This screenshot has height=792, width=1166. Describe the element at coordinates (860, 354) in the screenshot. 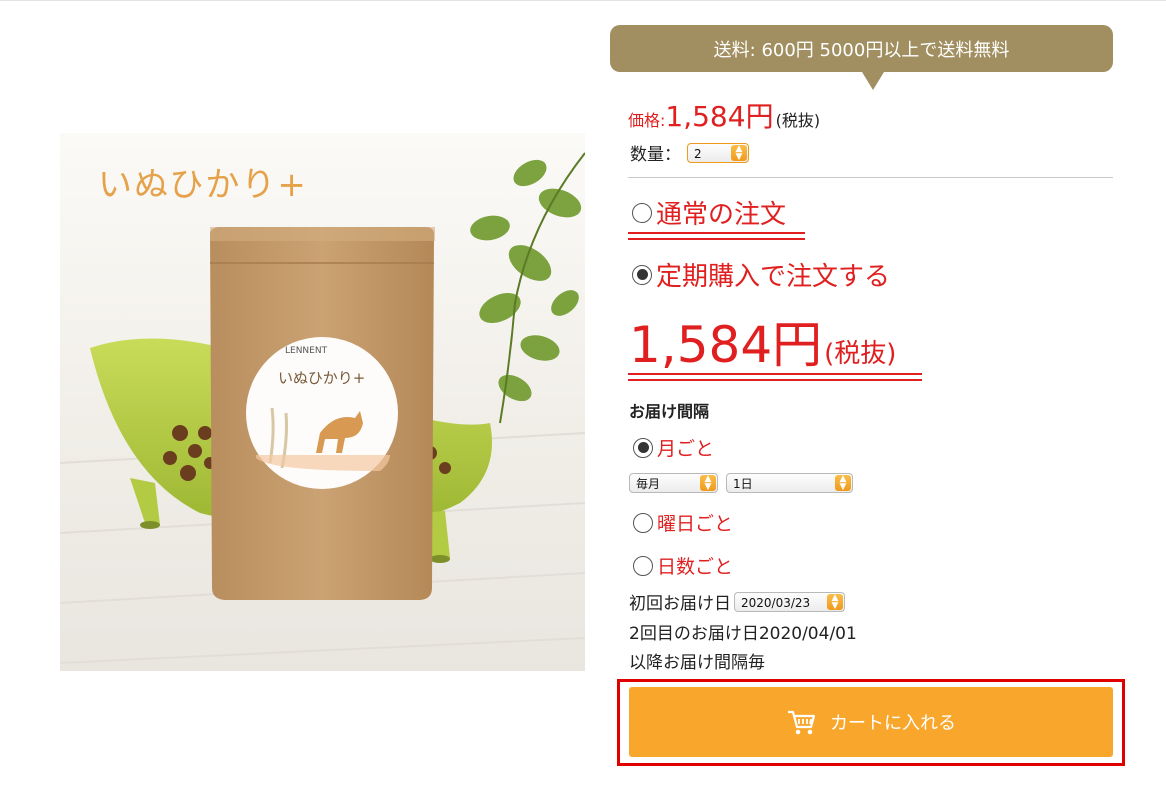

I see `subscription-price-tax: (税抜)` at that location.